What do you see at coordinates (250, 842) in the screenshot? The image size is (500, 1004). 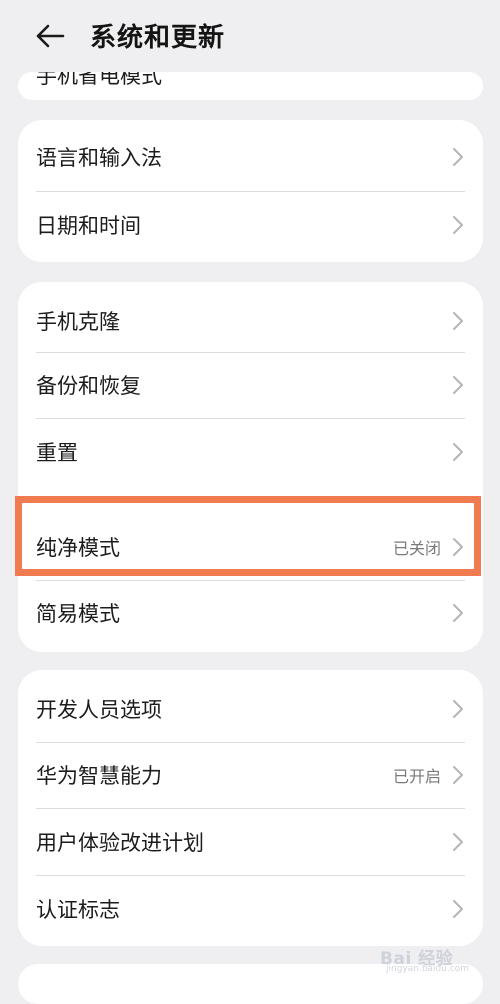 I see `settings-item-user-experience: 用户体验改进计划` at bounding box center [250, 842].